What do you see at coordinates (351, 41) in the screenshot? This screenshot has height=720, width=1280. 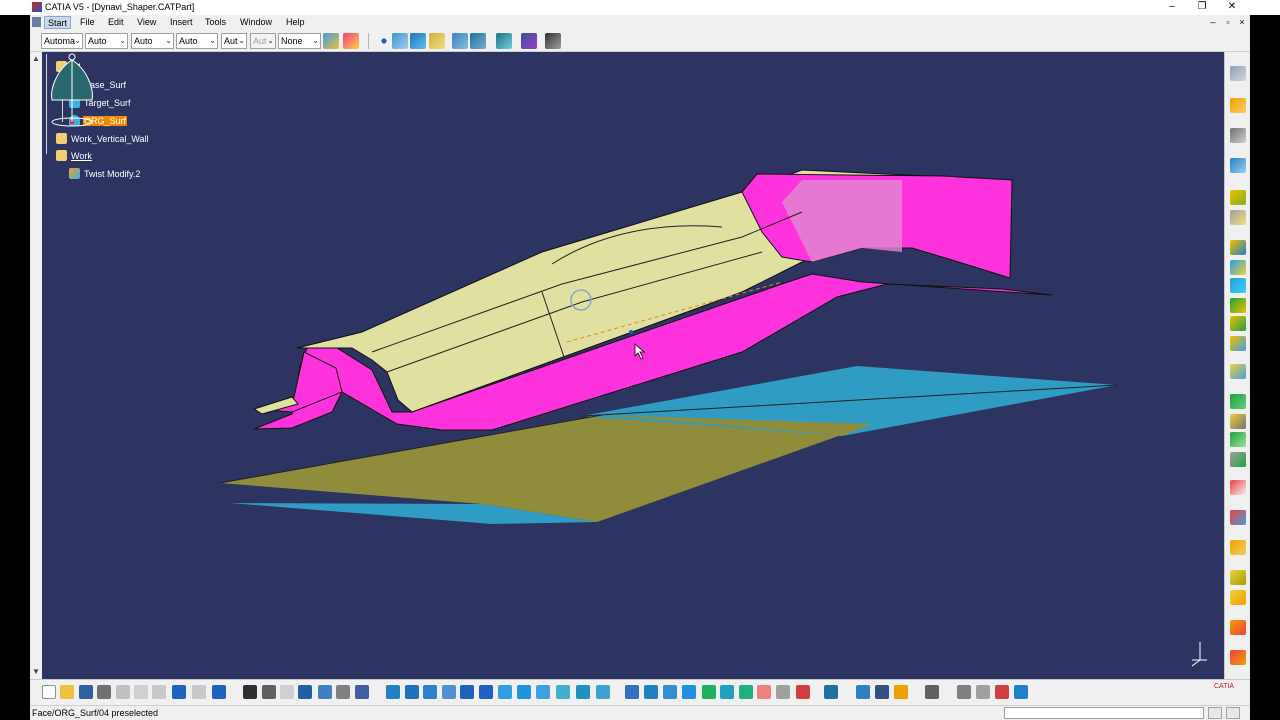 I see `paint-brush-icon` at bounding box center [351, 41].